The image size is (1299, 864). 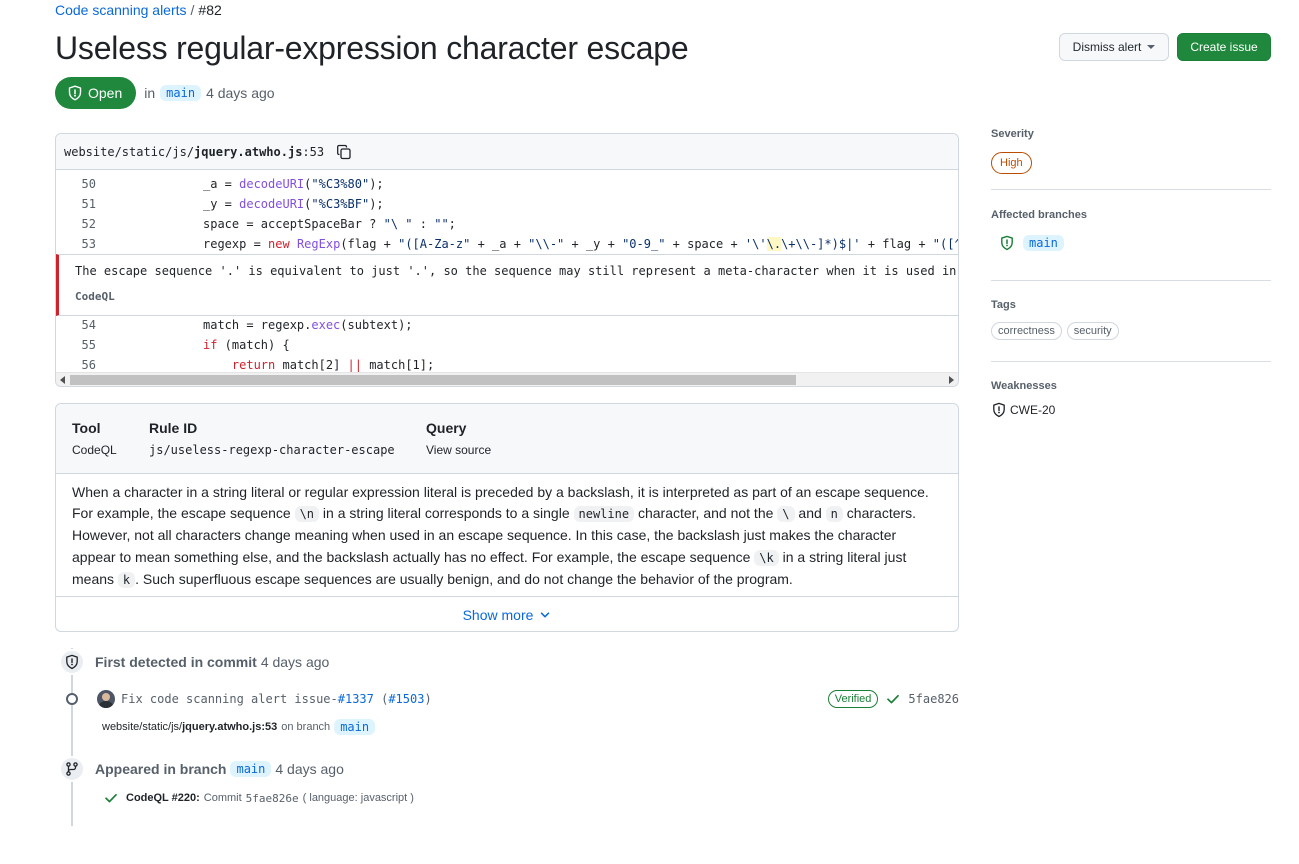 What do you see at coordinates (1131, 330) in the screenshot?
I see `tags-list: correctness security` at bounding box center [1131, 330].